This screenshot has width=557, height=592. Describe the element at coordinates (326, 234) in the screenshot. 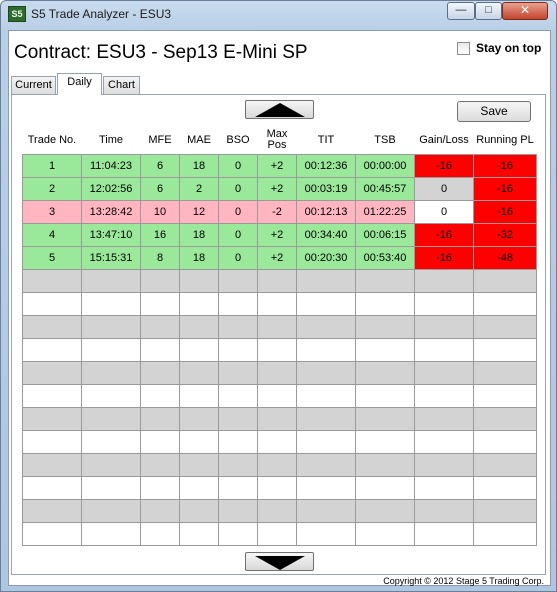

I see `cell-tit: 00:34:40` at that location.